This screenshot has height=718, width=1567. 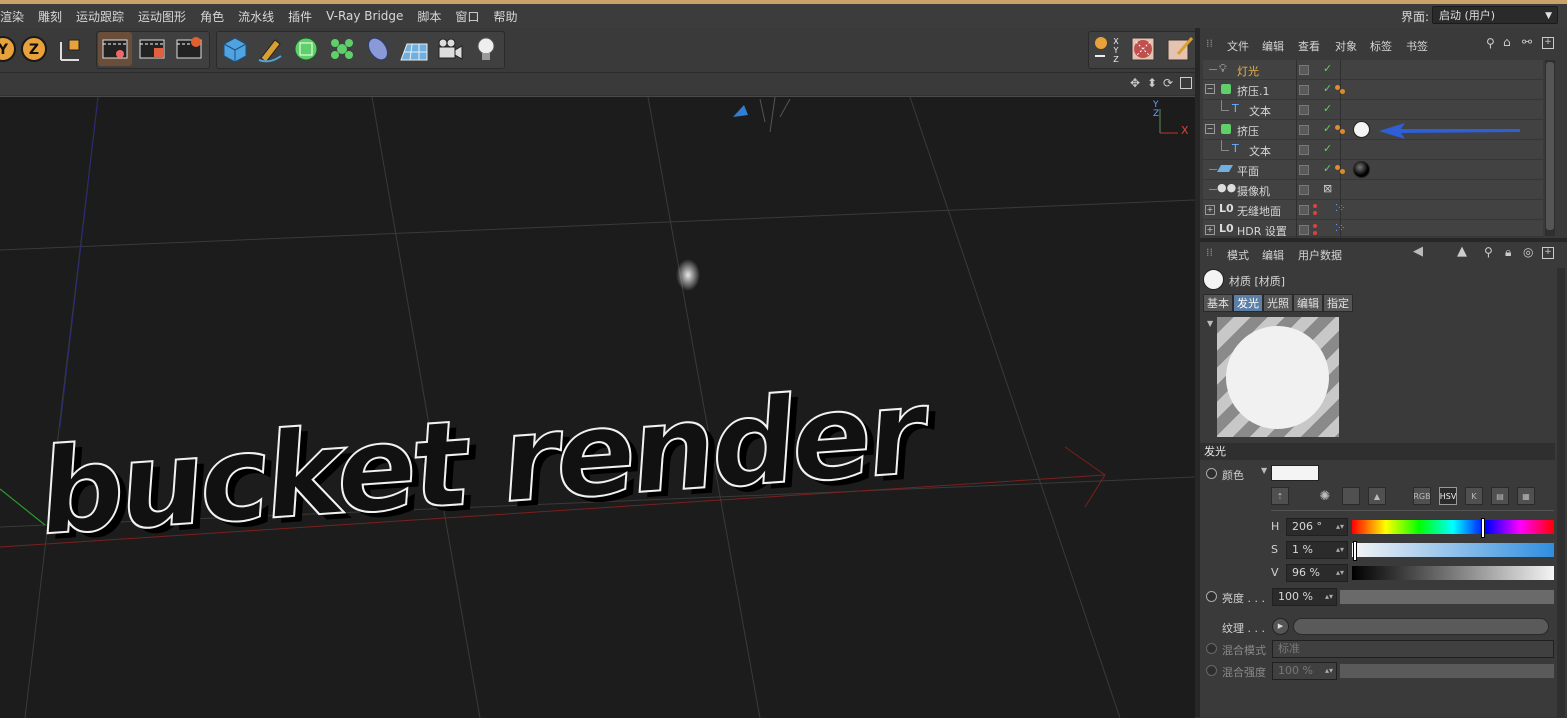 What do you see at coordinates (1264, 470) in the screenshot?
I see `color-toggle-icon: ▼` at bounding box center [1264, 470].